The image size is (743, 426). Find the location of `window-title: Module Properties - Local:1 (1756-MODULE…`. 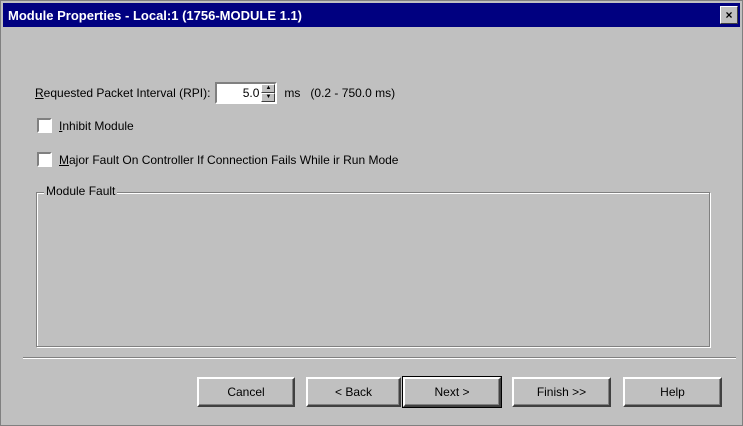

window-title: Module Properties - Local:1 (1756-MODULE… is located at coordinates (155, 15).